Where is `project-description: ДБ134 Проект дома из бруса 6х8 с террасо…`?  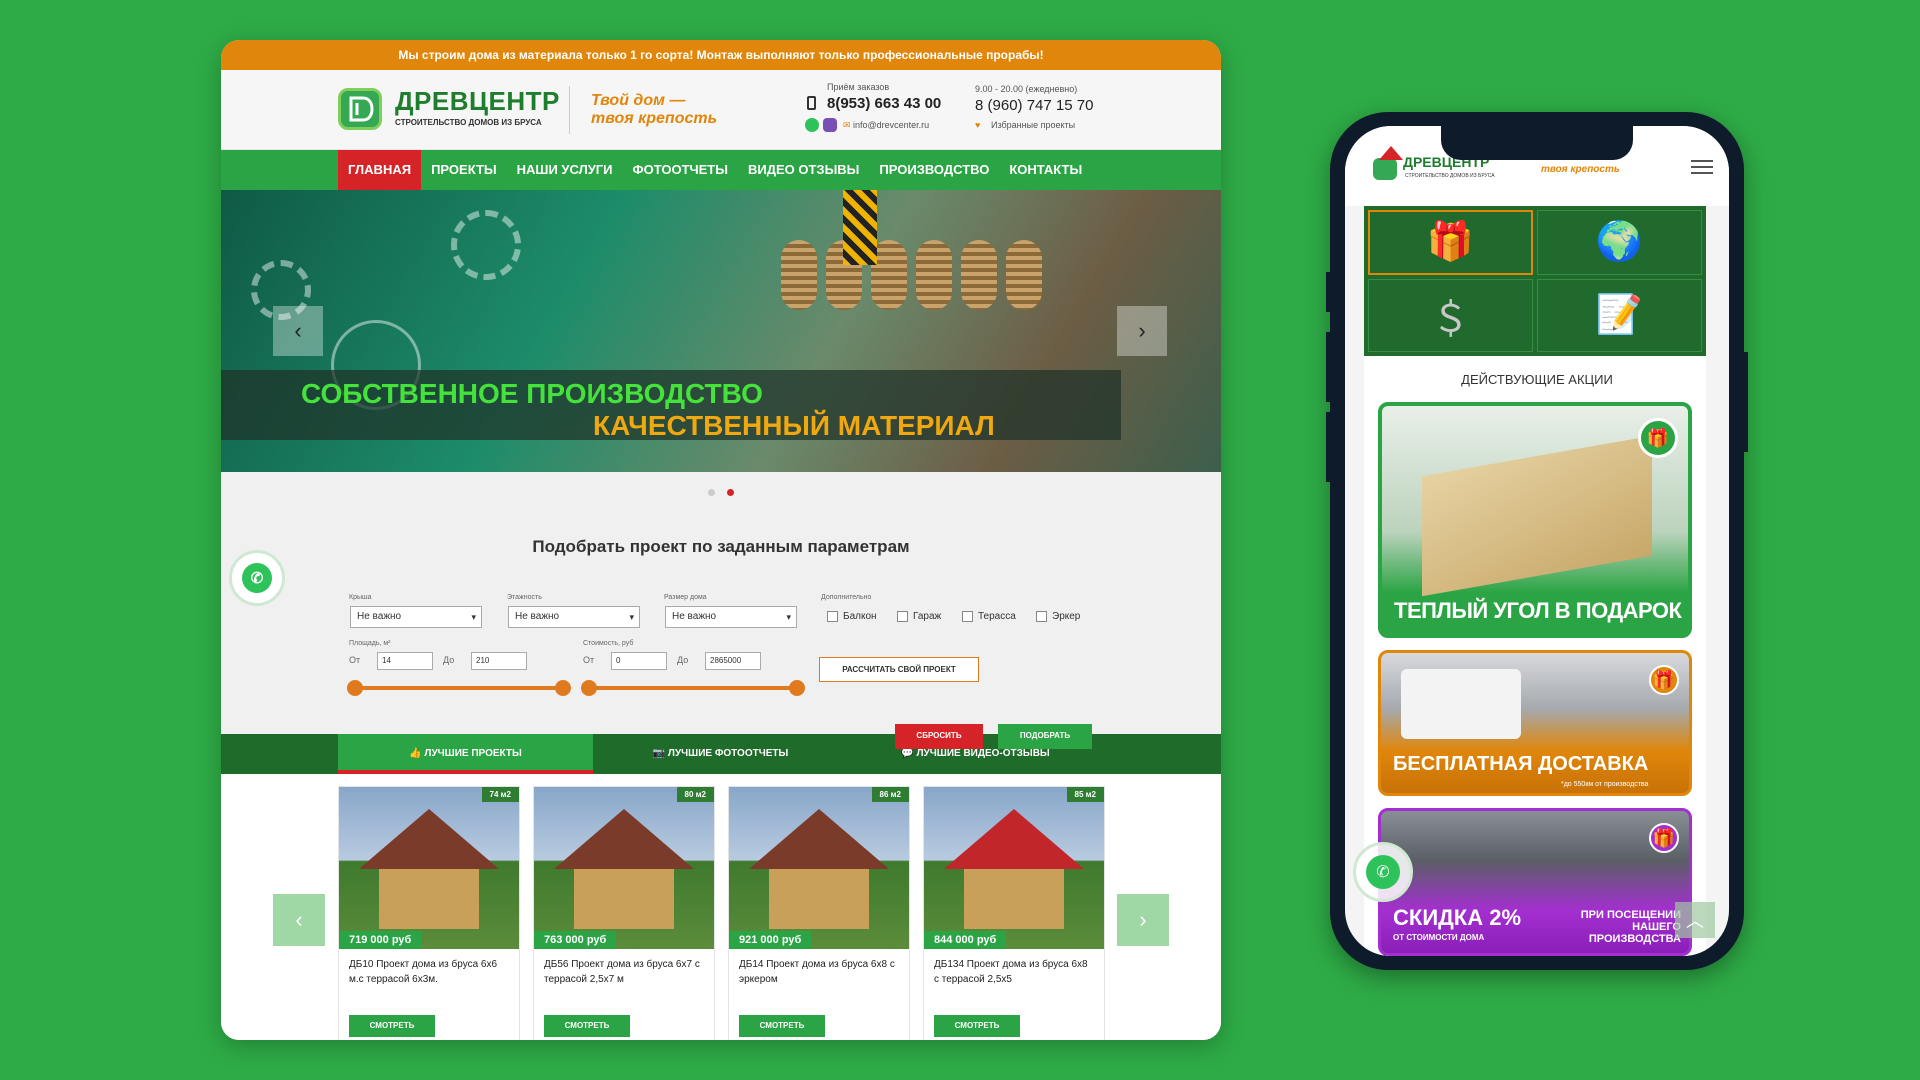 project-description: ДБ134 Проект дома из бруса 6х8 с террасо… is located at coordinates (1014, 982).